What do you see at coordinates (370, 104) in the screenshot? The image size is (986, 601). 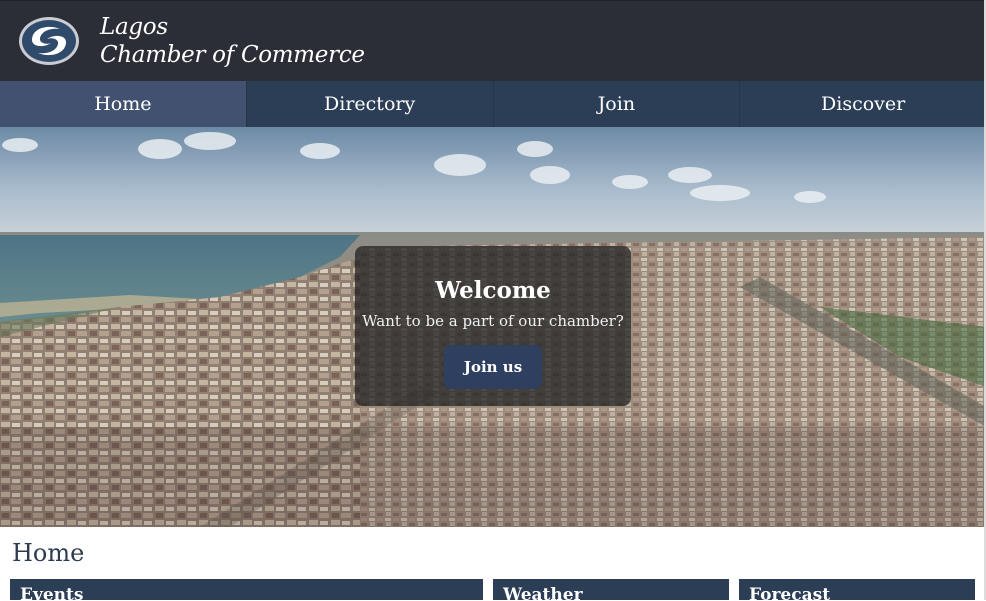 I see `nav-item-directory: Directory` at bounding box center [370, 104].